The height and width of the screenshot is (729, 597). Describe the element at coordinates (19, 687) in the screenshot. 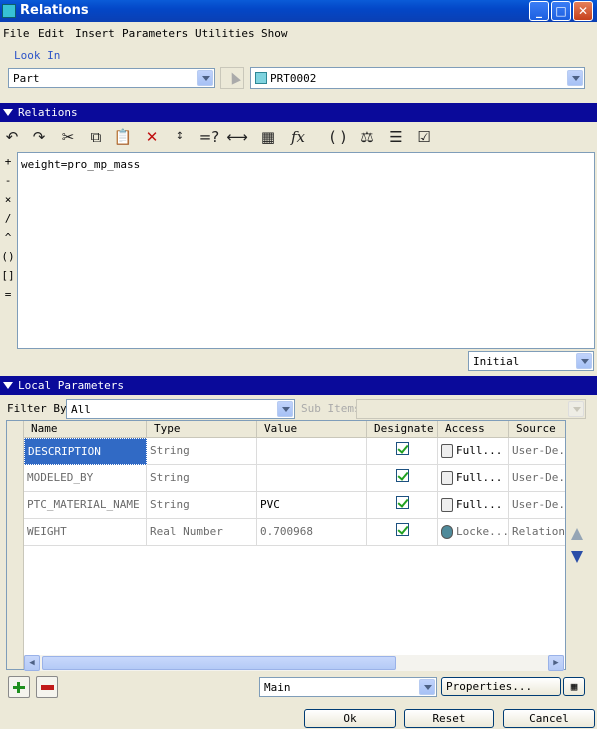

I see `add-parameter-button` at that location.